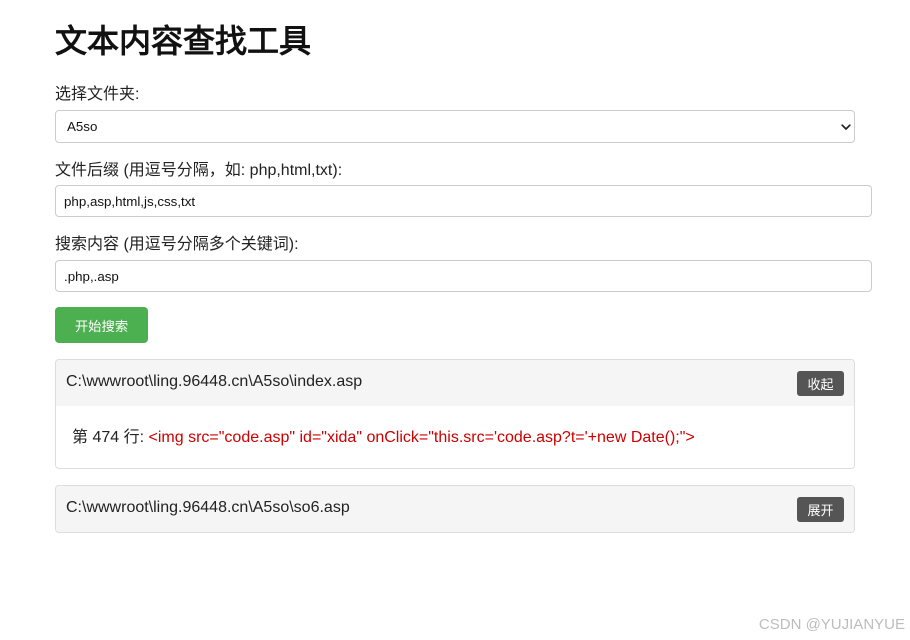  What do you see at coordinates (199, 170) in the screenshot?
I see `extensions-label: 文件后缀 (用逗号分隔，如: php,html,txt):` at bounding box center [199, 170].